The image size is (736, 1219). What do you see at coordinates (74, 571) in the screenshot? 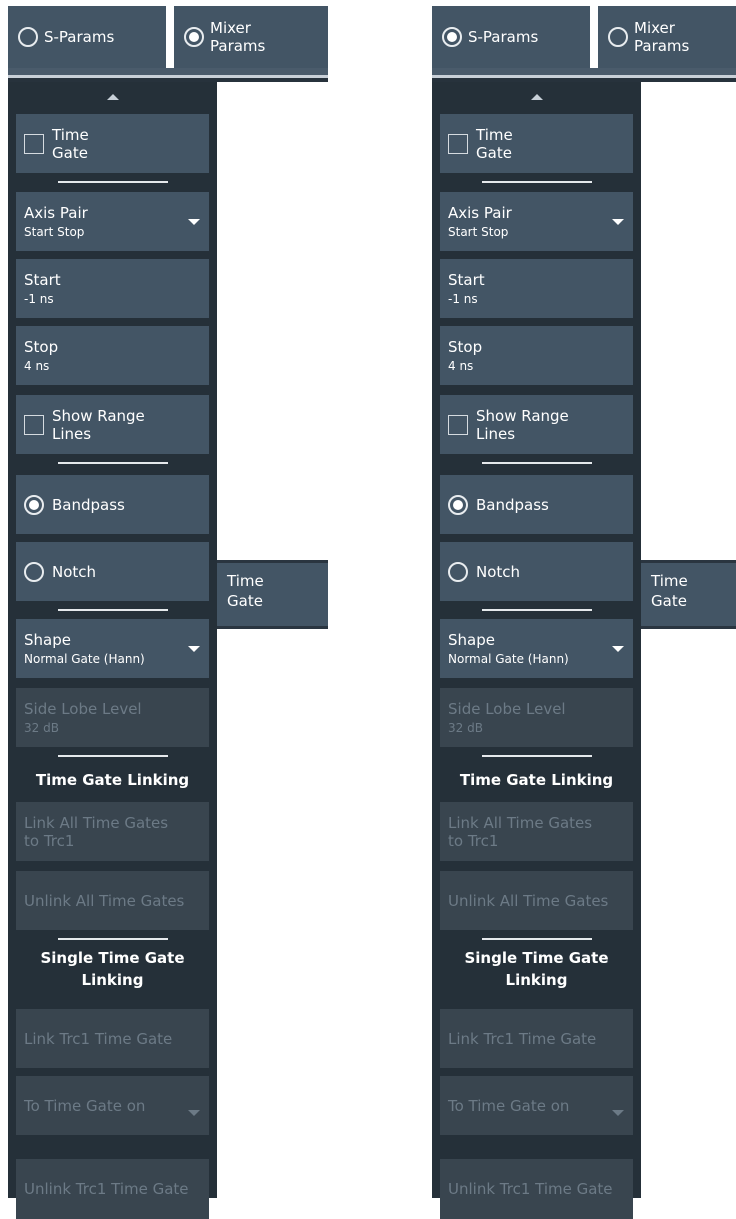
I see `notch-label: Notch` at bounding box center [74, 571].